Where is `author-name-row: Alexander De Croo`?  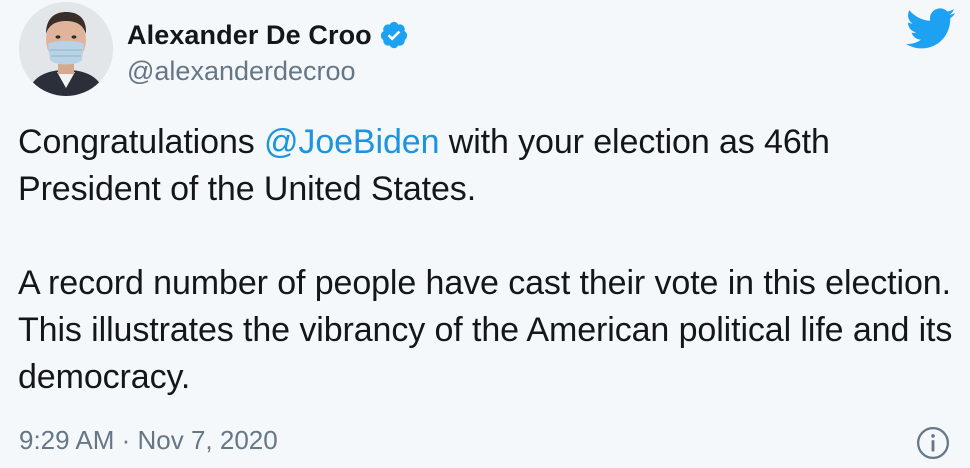
author-name-row: Alexander De Croo is located at coordinates (268, 35).